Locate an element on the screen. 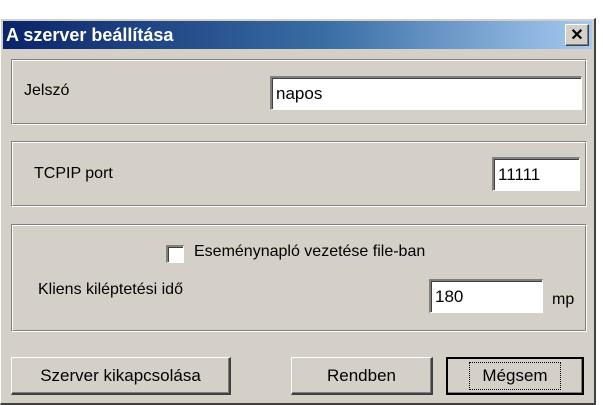  cancel-button: Mégsem is located at coordinates (515, 376).